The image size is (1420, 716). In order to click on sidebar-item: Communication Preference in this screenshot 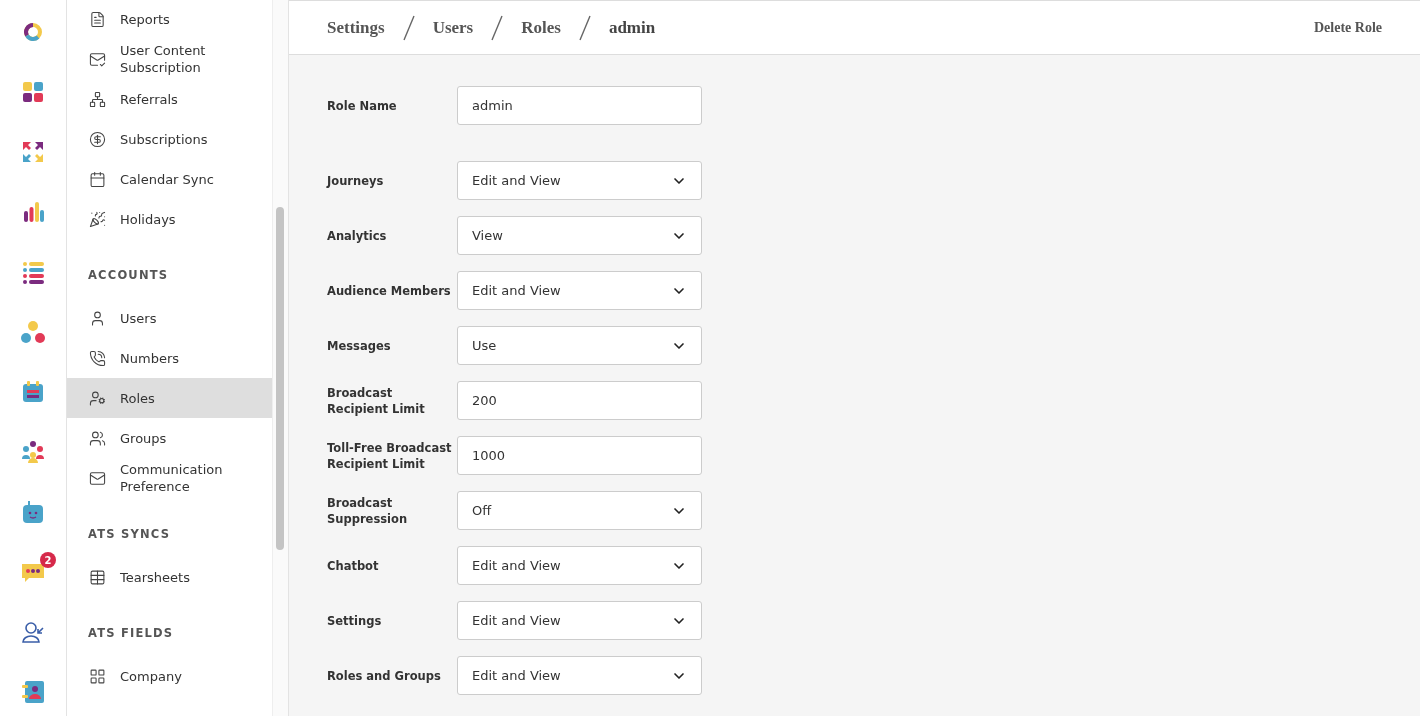, I will do `click(169, 478)`.